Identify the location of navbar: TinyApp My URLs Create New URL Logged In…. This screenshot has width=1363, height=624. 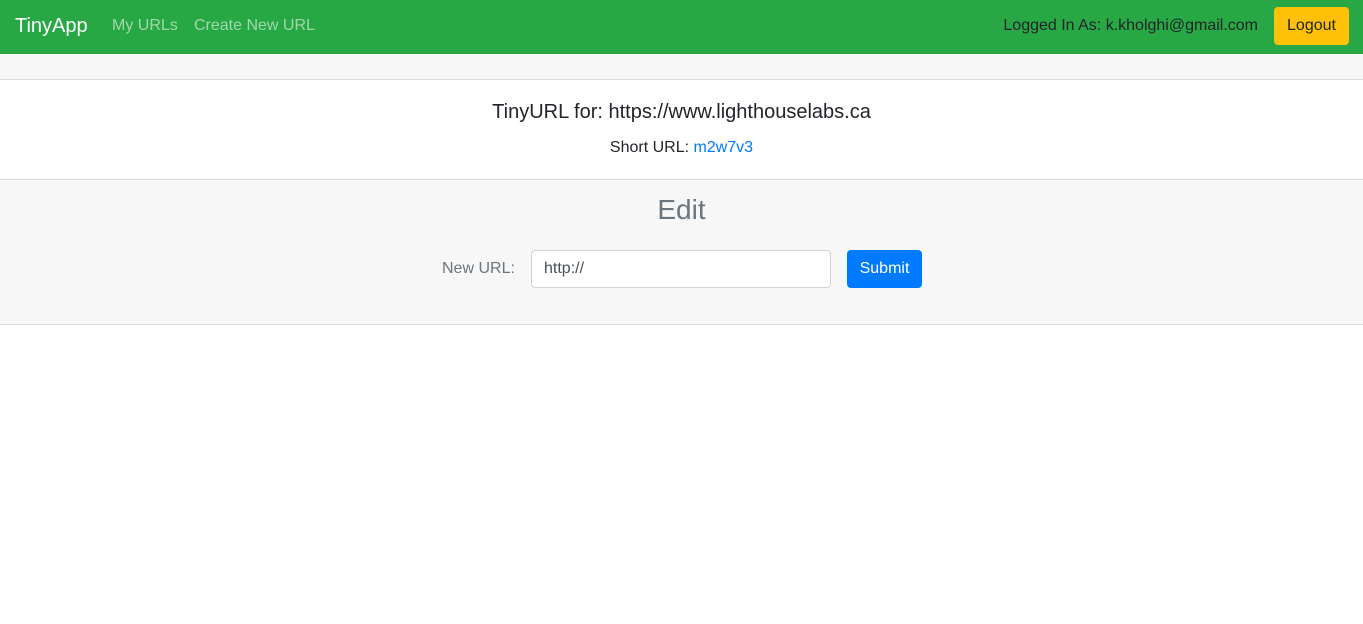
(681, 27).